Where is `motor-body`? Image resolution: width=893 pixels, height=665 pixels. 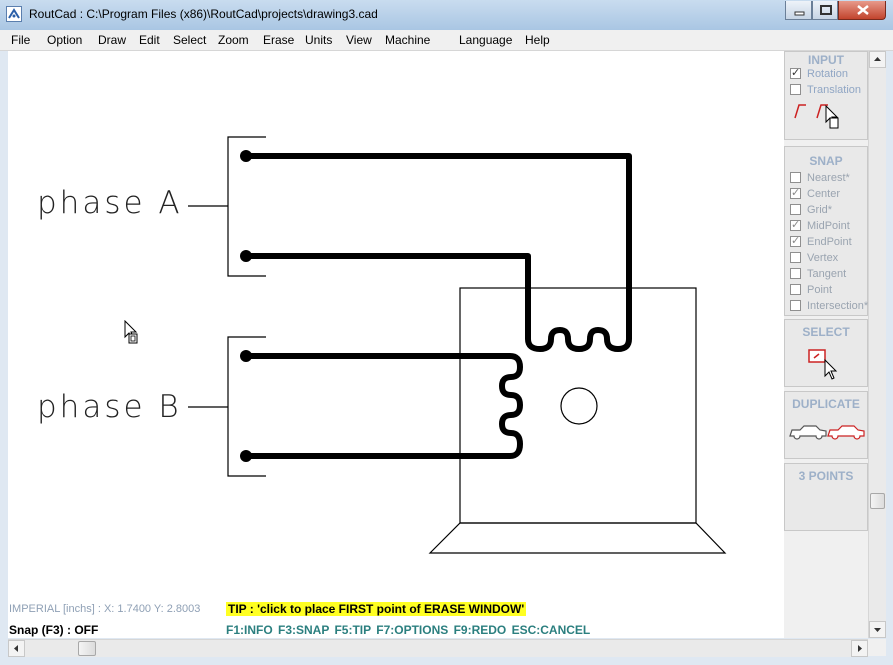
motor-body is located at coordinates (578, 405).